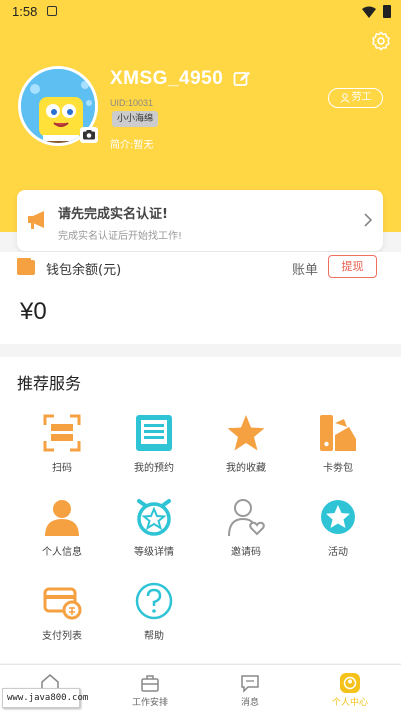 Image resolution: width=401 pixels, height=713 pixels. Describe the element at coordinates (62, 468) in the screenshot. I see `service-label: 扫码` at that location.